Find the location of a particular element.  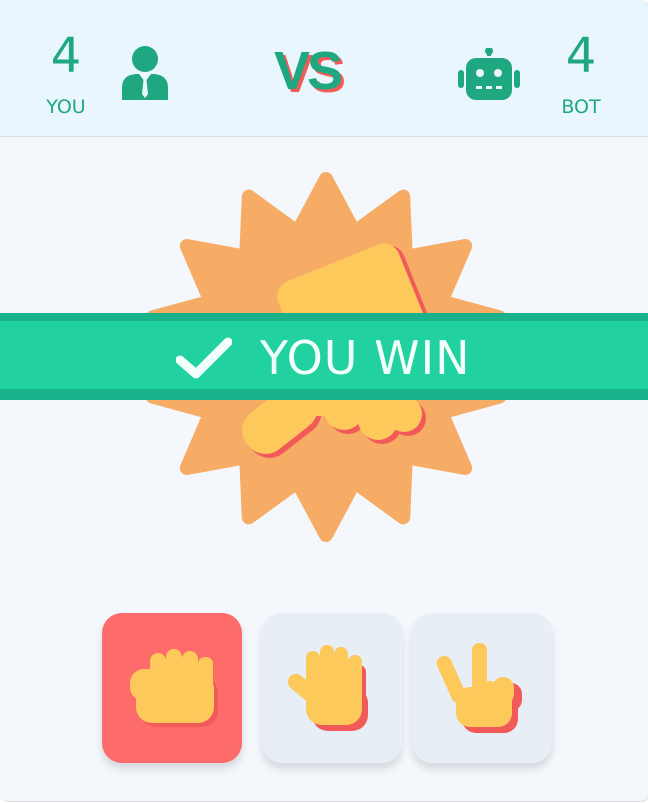

scissors-button is located at coordinates (482, 688).